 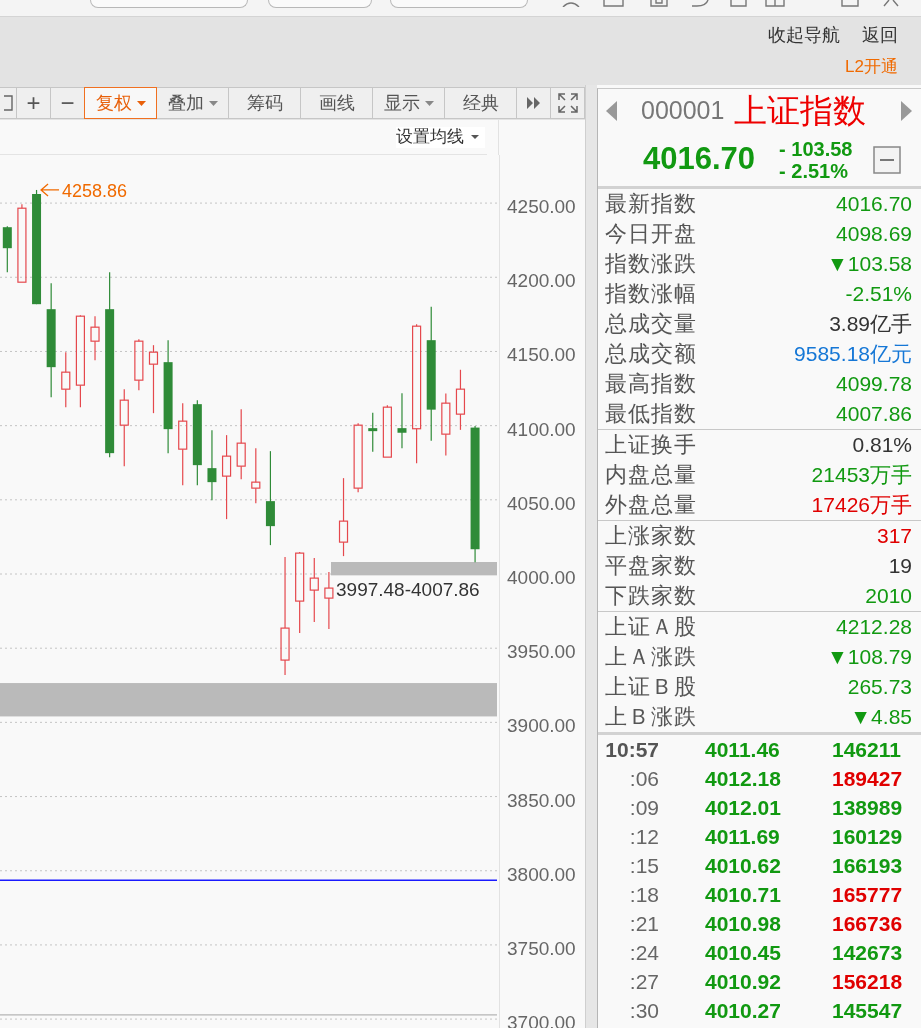 I want to click on user-icon, so click(x=571, y=3).